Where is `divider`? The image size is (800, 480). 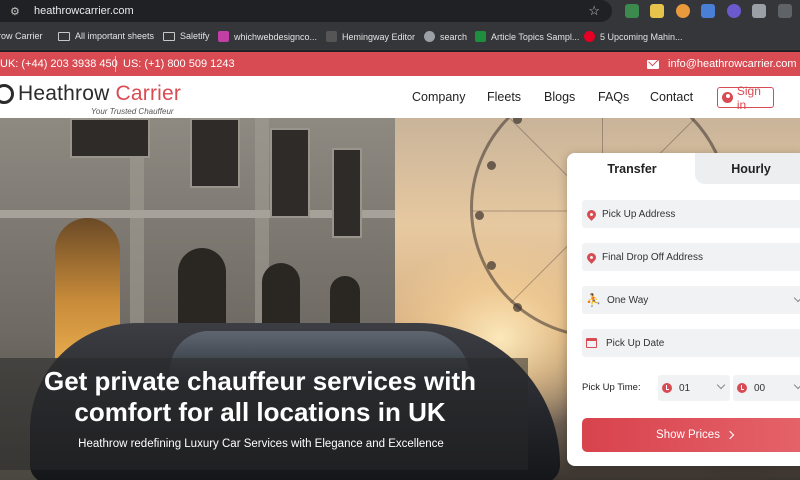
divider is located at coordinates (115, 64).